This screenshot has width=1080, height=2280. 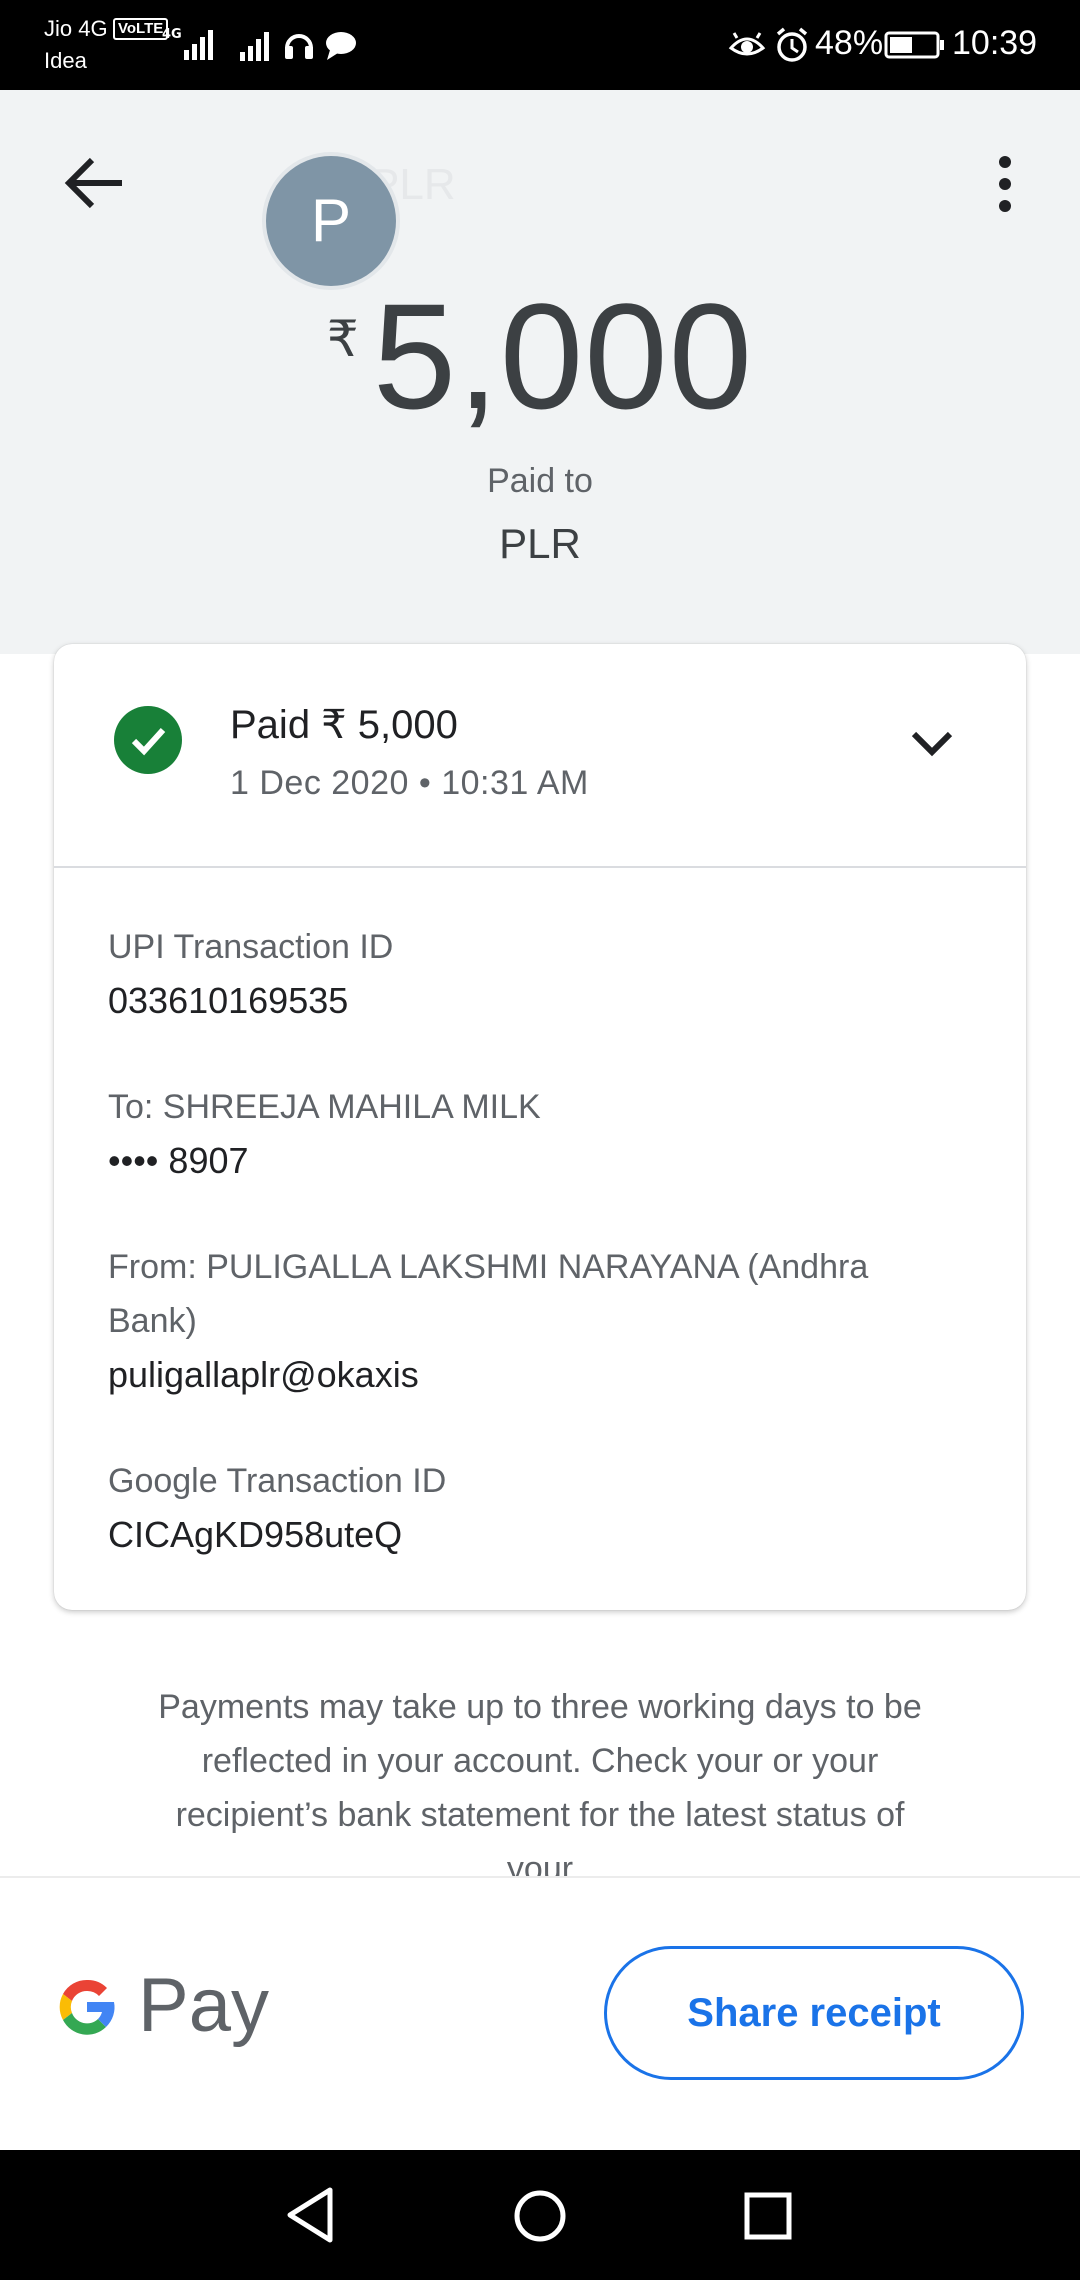 I want to click on to-account-value: •••• 8907, so click(x=178, y=1160).